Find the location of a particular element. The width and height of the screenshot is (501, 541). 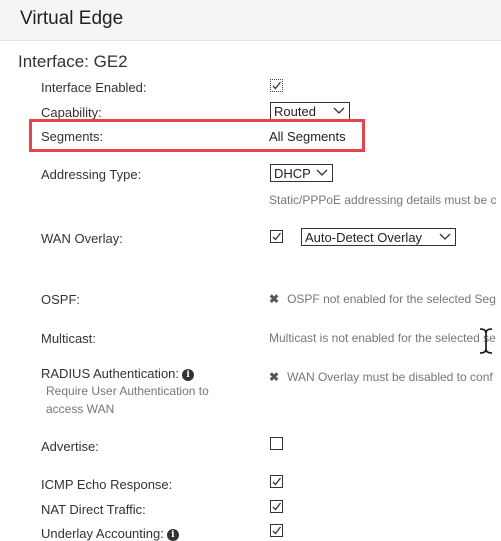

nat-direct-label: NAT Direct Traffic: is located at coordinates (93, 509).